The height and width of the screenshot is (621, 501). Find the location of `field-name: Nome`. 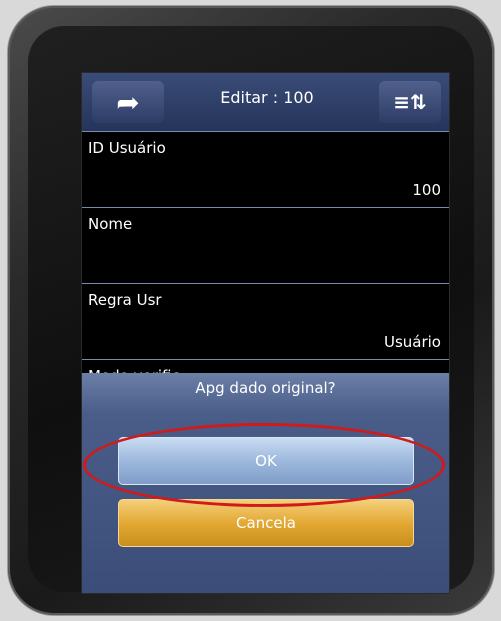

field-name: Nome is located at coordinates (265, 245).